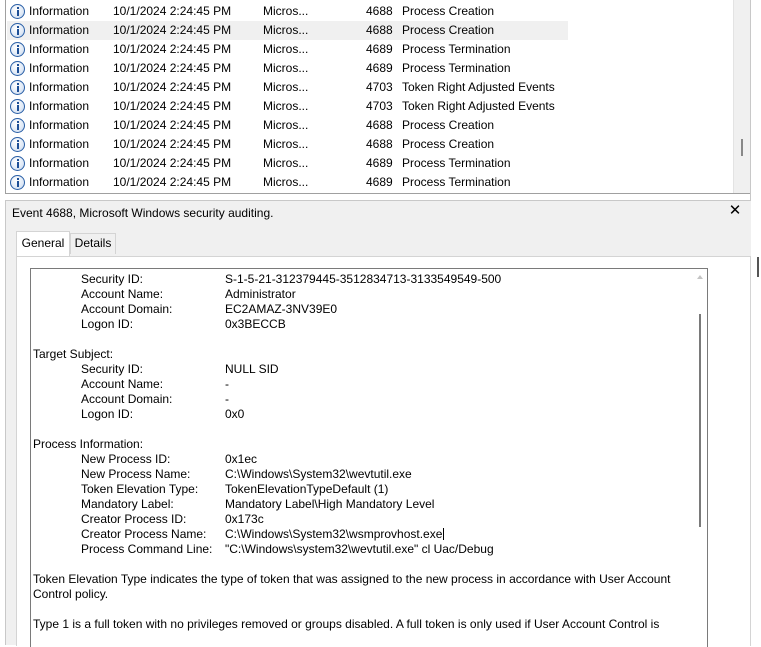 The image size is (761, 647). Describe the element at coordinates (330, 504) in the screenshot. I see `field-value: Mandatory Label\High Mandatory Level` at that location.